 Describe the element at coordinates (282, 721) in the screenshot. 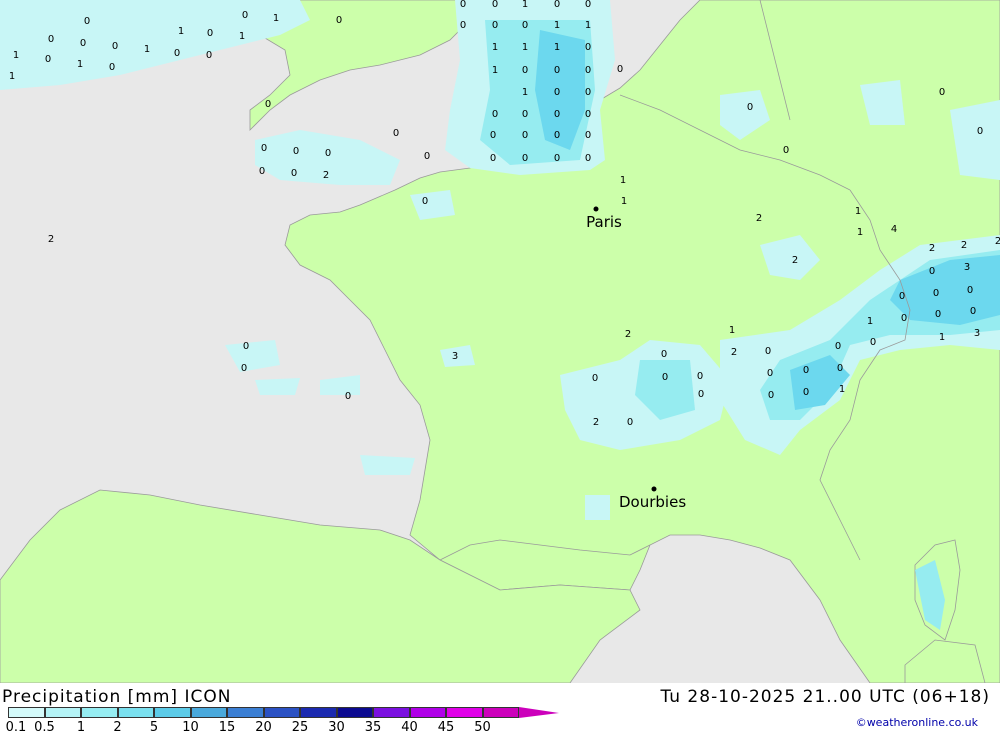

I see `precip-legend: 0.1 0.5 1 2 5 10 15 20 25 30 35 40 45 50` at that location.